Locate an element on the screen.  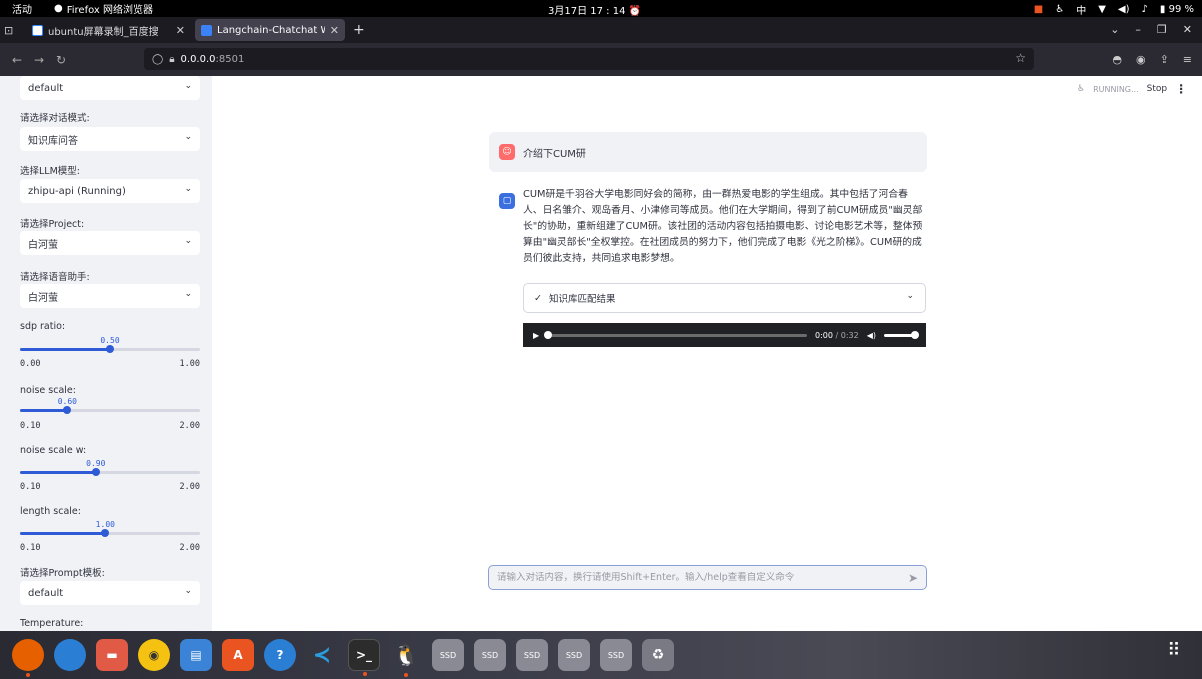
window-controls: ⌄ – ❐ ✕ is located at coordinates (1151, 29).